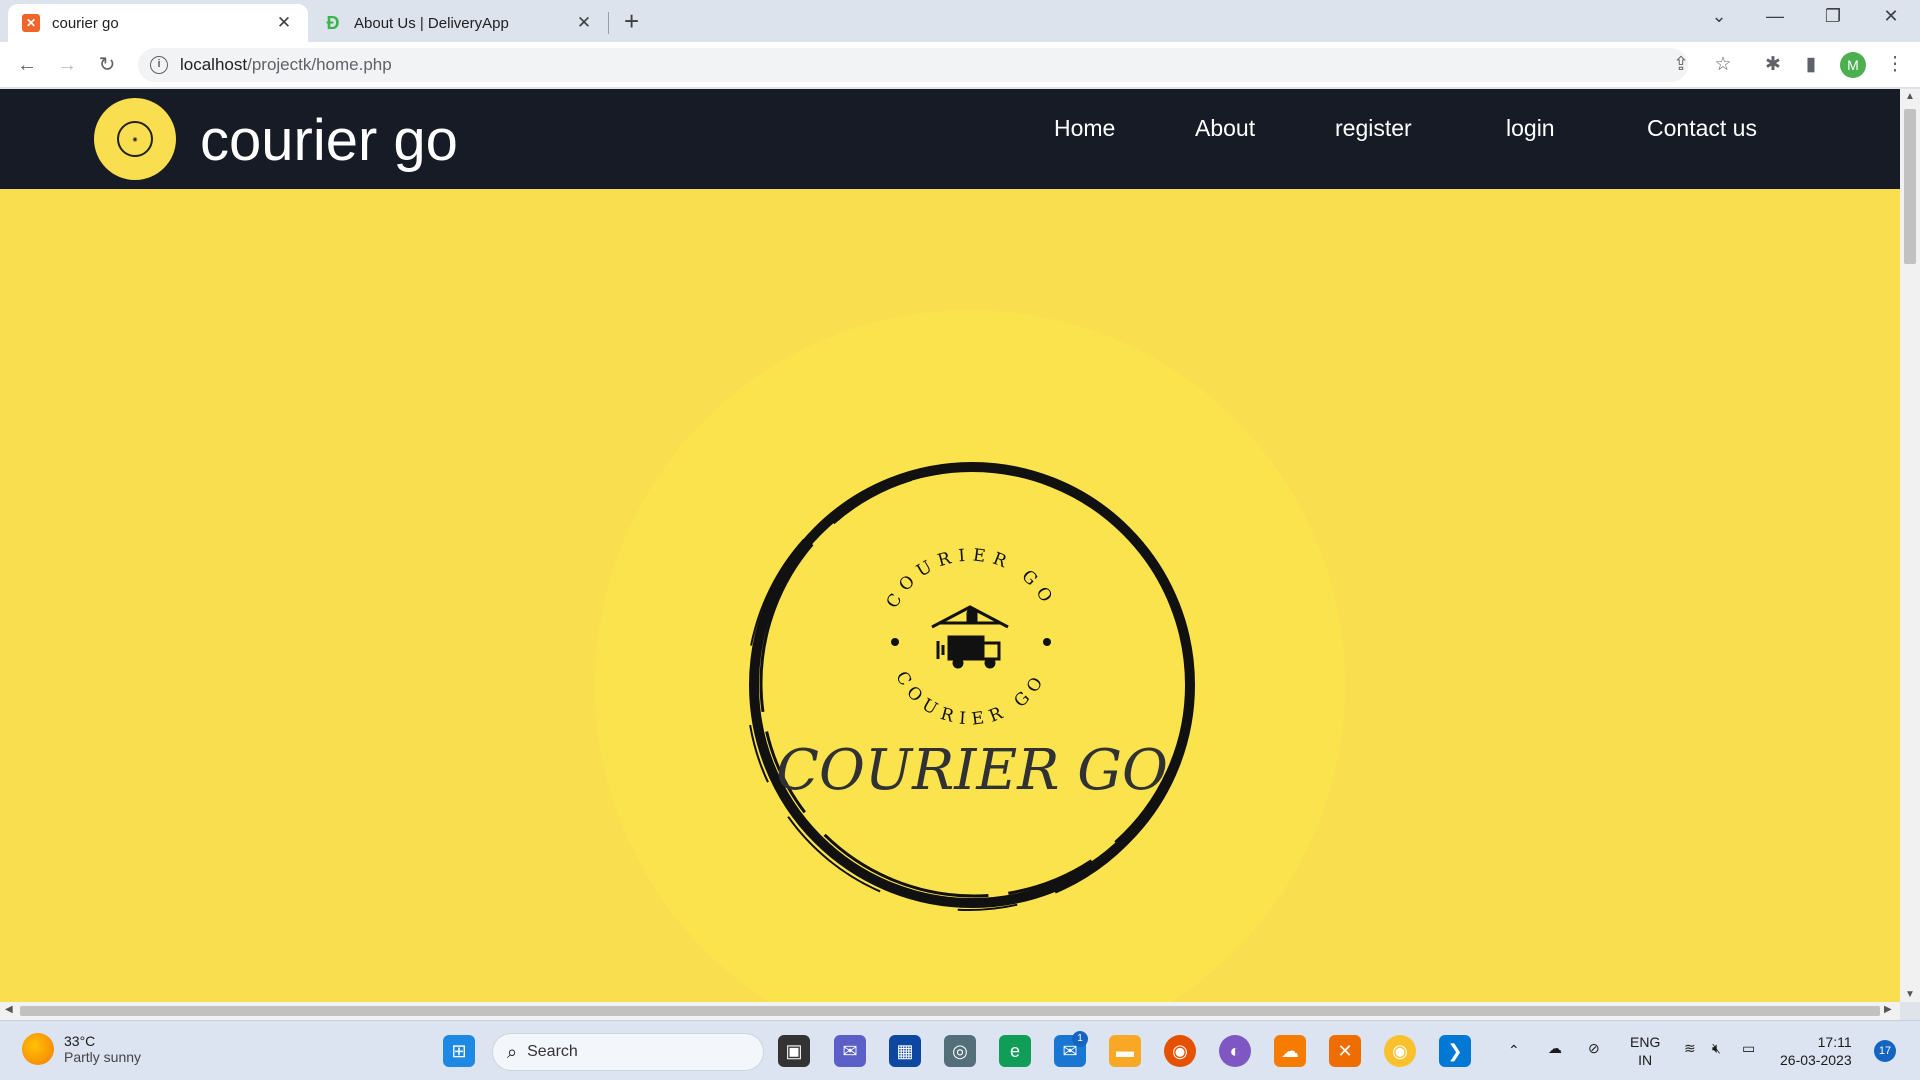  Describe the element at coordinates (1775, 16) in the screenshot. I see `minimize-icon: —` at that location.